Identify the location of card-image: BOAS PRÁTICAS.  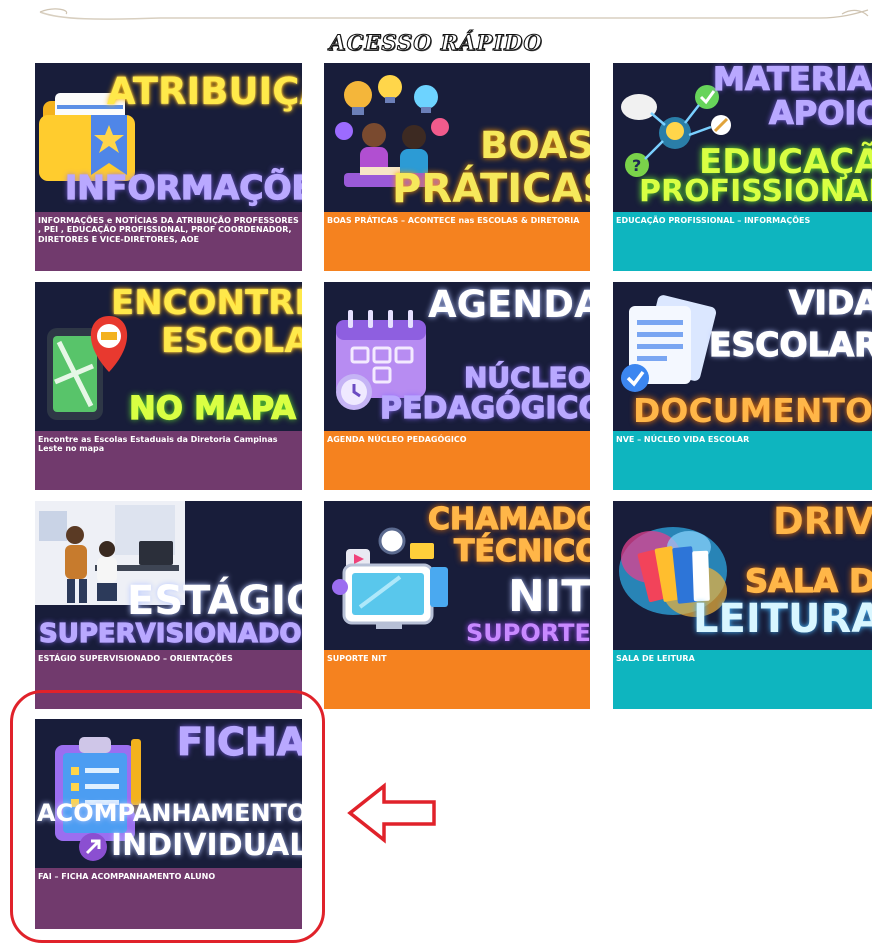
(457, 137).